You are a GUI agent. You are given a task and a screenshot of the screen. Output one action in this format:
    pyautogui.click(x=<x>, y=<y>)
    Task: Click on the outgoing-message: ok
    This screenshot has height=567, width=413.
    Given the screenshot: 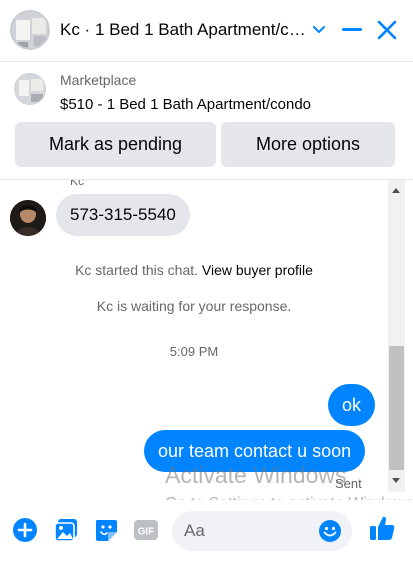 What is the action you would take?
    pyautogui.click(x=352, y=405)
    